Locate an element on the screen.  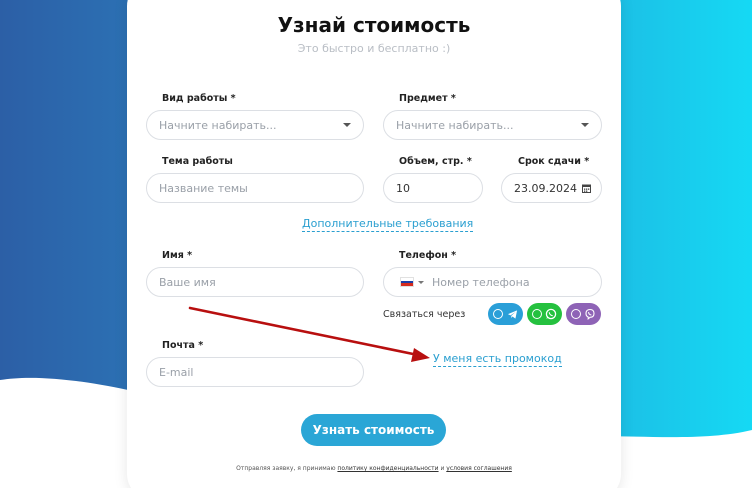
email-label: Почта * is located at coordinates (183, 345).